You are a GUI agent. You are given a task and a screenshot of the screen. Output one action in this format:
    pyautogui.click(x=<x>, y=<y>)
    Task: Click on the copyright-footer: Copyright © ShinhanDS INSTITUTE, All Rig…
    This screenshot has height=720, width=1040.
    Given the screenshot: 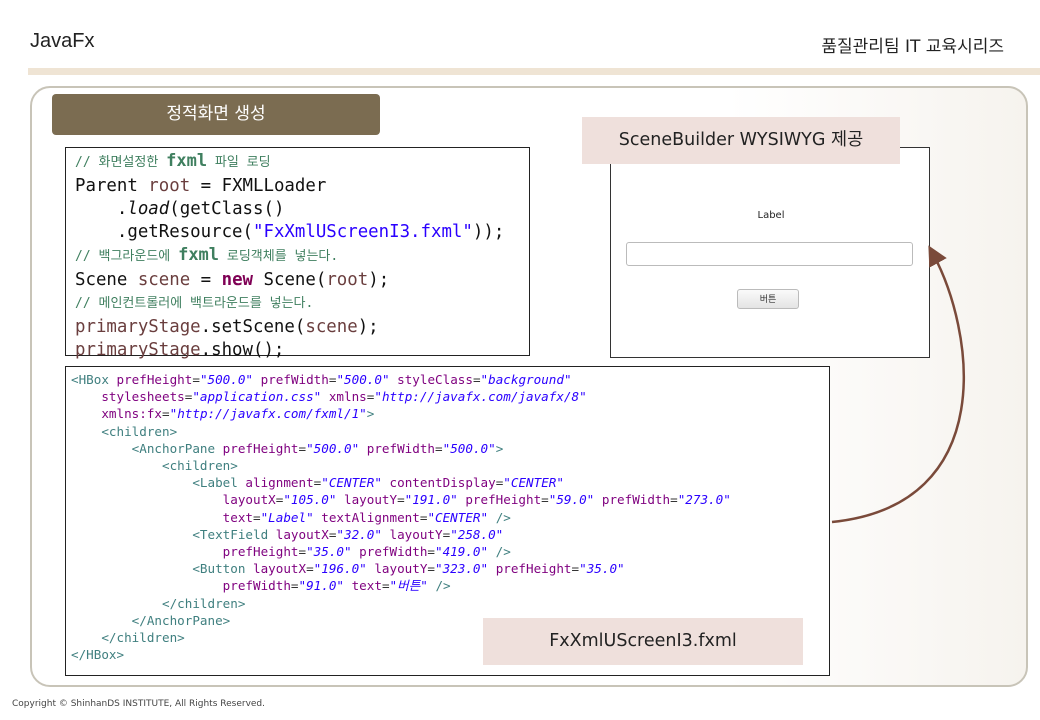 What is the action you would take?
    pyautogui.click(x=139, y=704)
    